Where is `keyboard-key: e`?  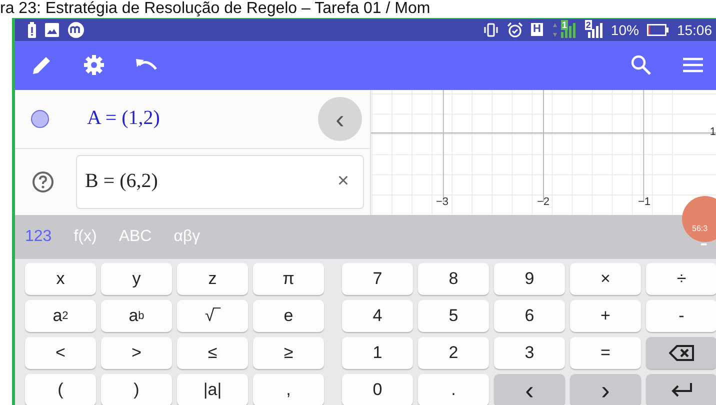 keyboard-key: e is located at coordinates (288, 316).